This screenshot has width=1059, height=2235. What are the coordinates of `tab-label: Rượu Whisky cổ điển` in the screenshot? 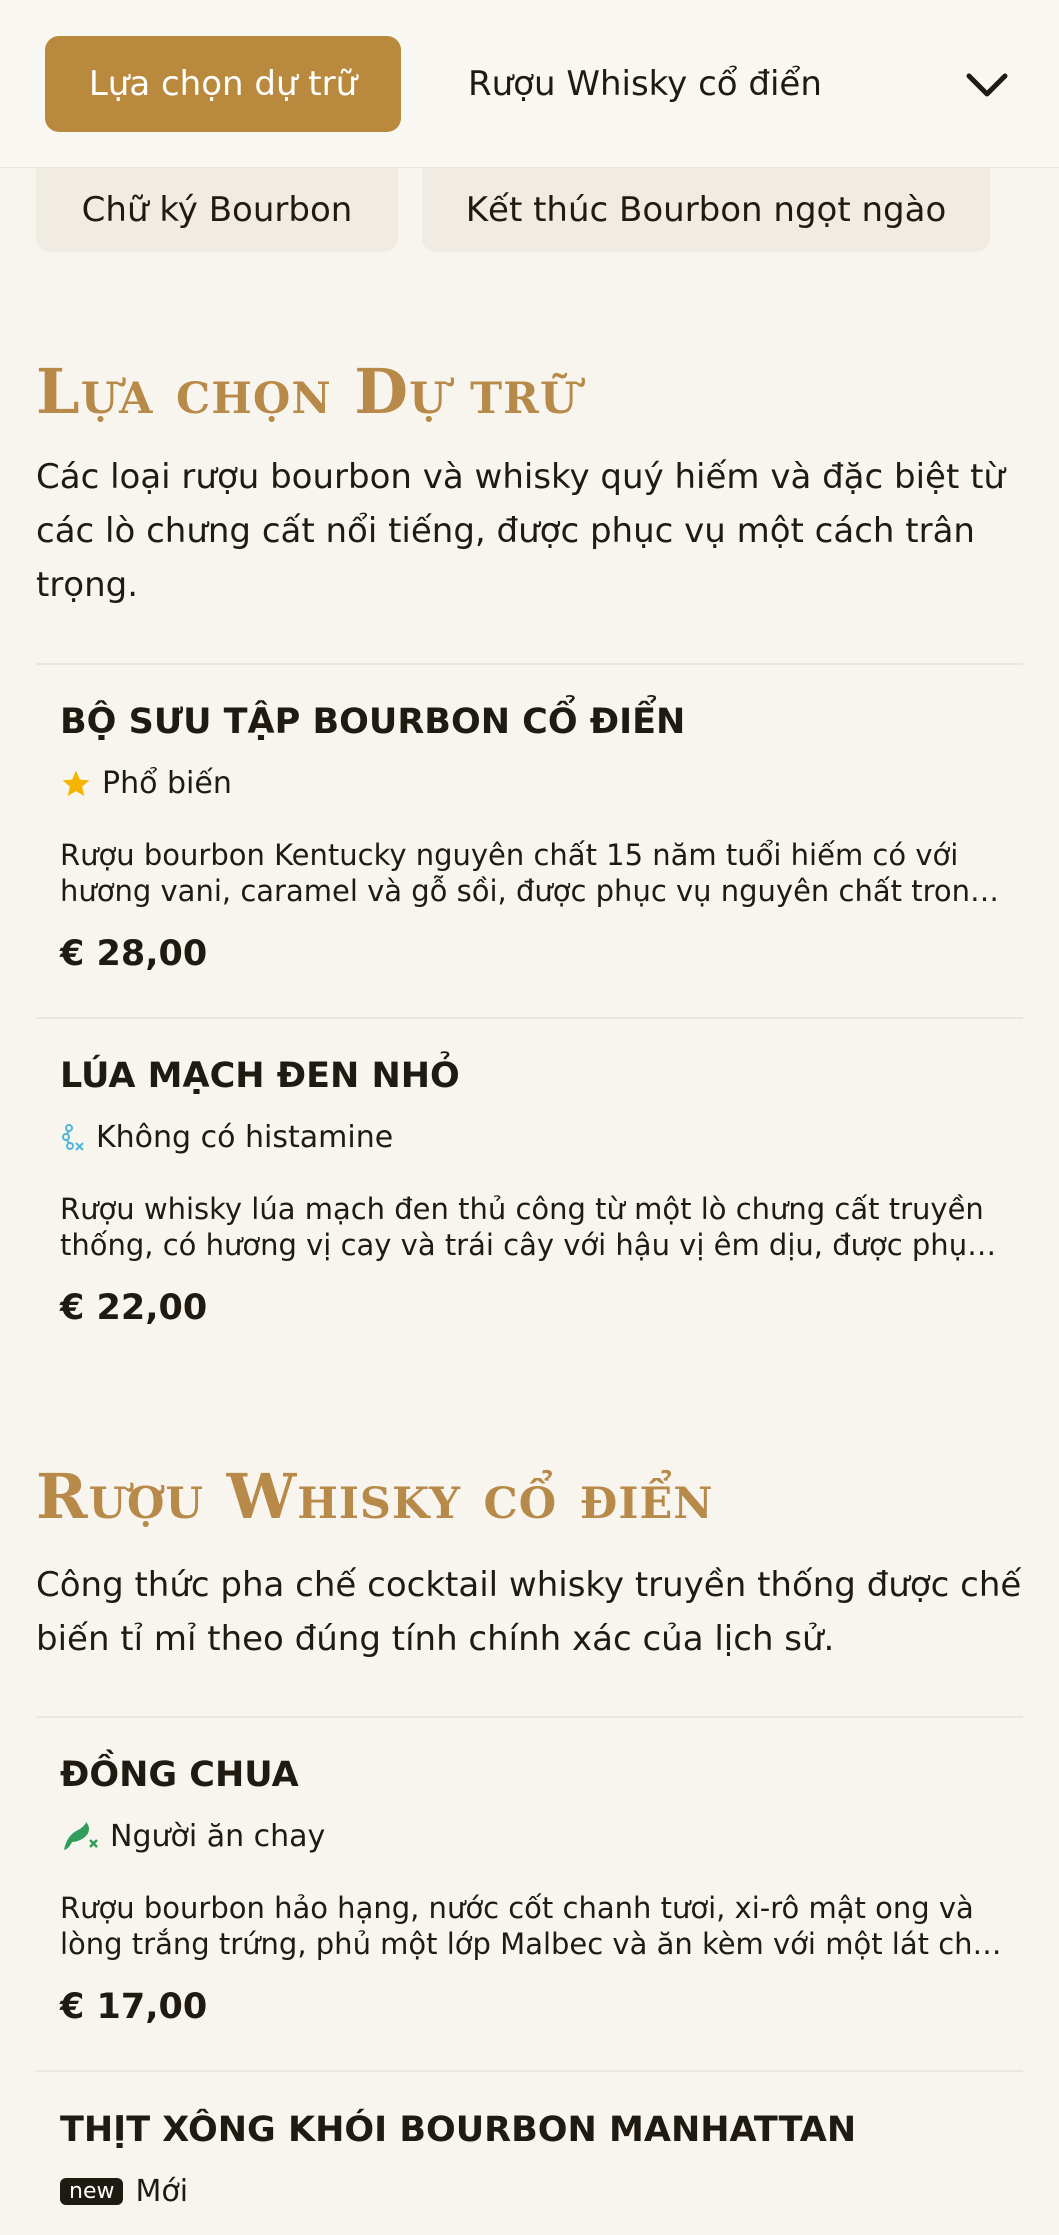 It's located at (645, 84).